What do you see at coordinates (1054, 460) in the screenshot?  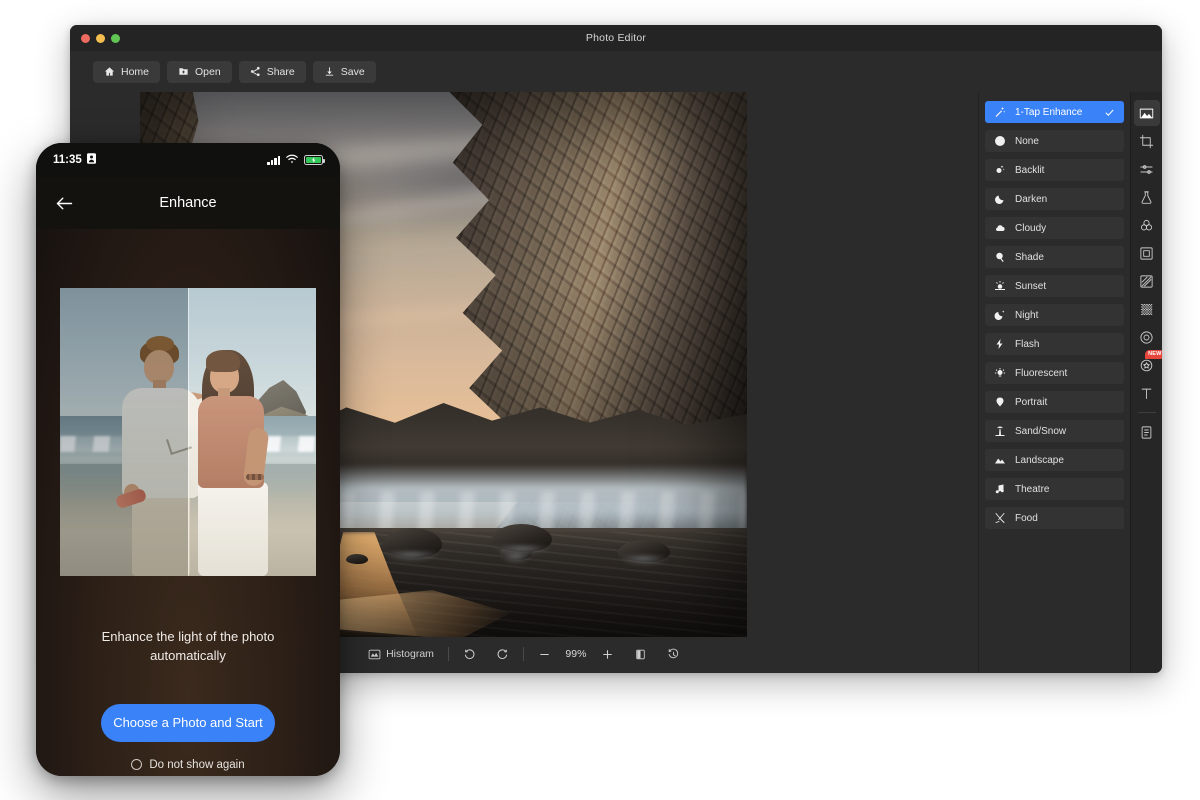 I see `preset-landscape: Landscape` at bounding box center [1054, 460].